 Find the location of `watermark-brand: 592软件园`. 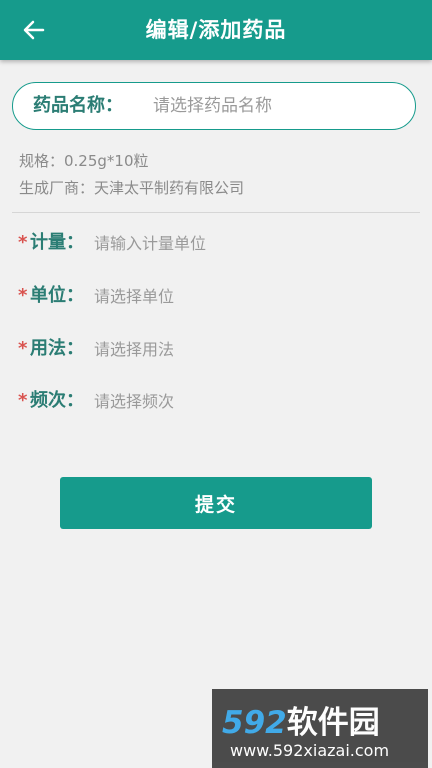

watermark-brand: 592软件园 is located at coordinates (301, 719).